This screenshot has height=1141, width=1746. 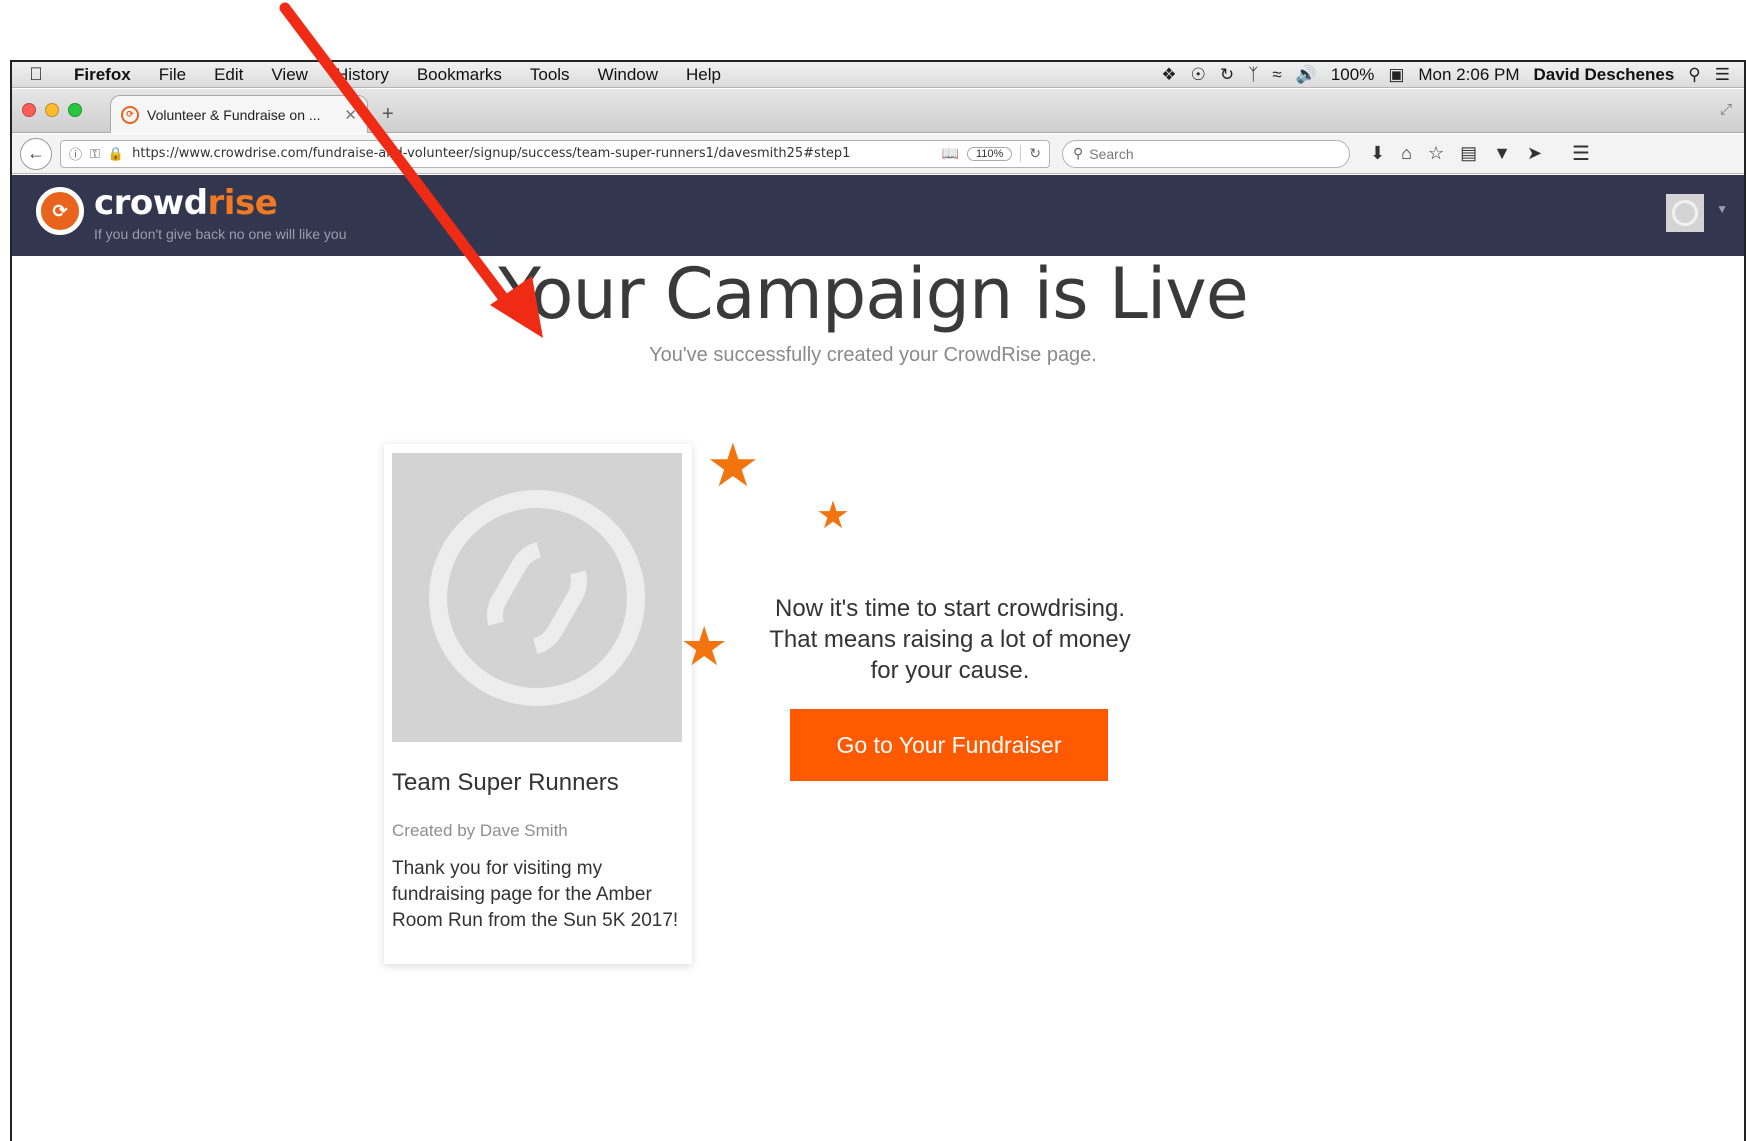 I want to click on avatar-logo-icon, so click(x=1685, y=213).